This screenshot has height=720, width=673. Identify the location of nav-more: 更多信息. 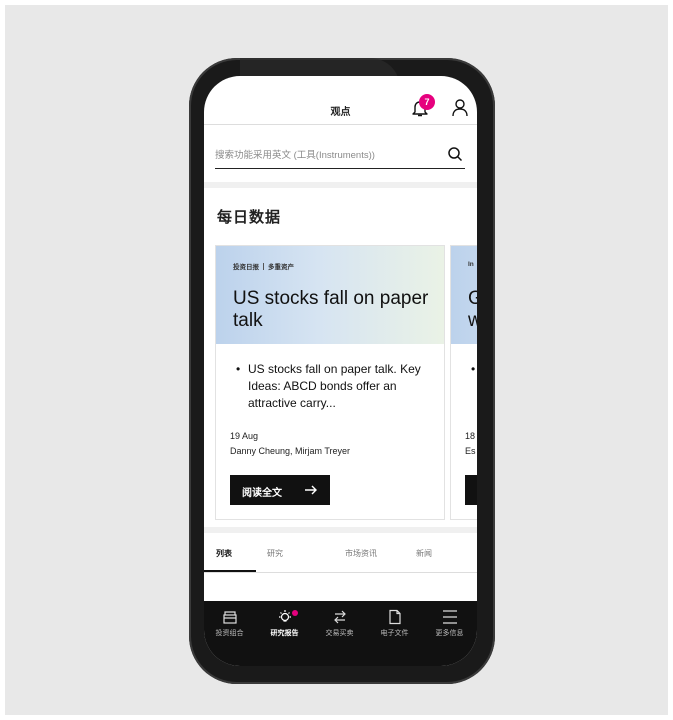
(449, 623).